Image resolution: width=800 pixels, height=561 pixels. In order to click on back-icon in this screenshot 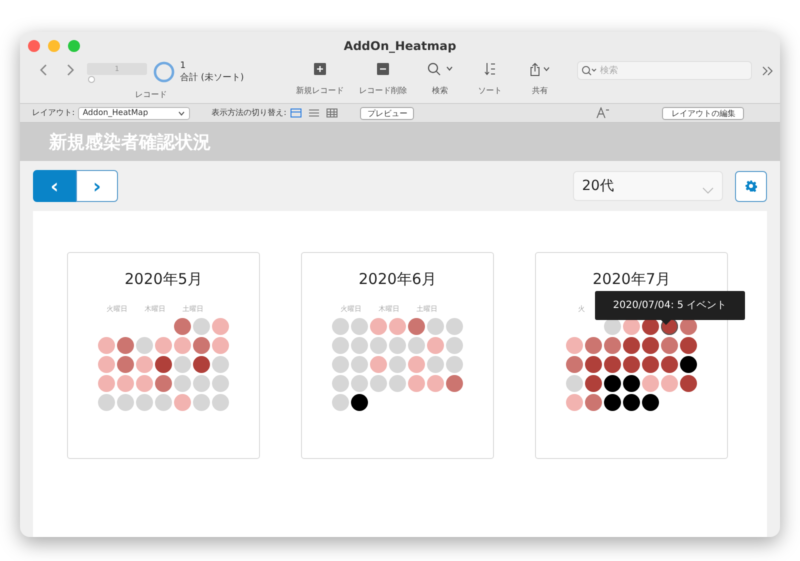, I will do `click(44, 70)`.